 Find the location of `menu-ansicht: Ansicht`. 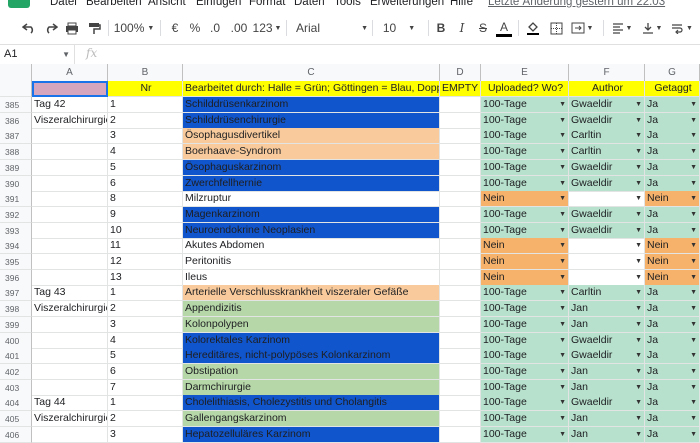

menu-ansicht: Ansicht is located at coordinates (167, 4).